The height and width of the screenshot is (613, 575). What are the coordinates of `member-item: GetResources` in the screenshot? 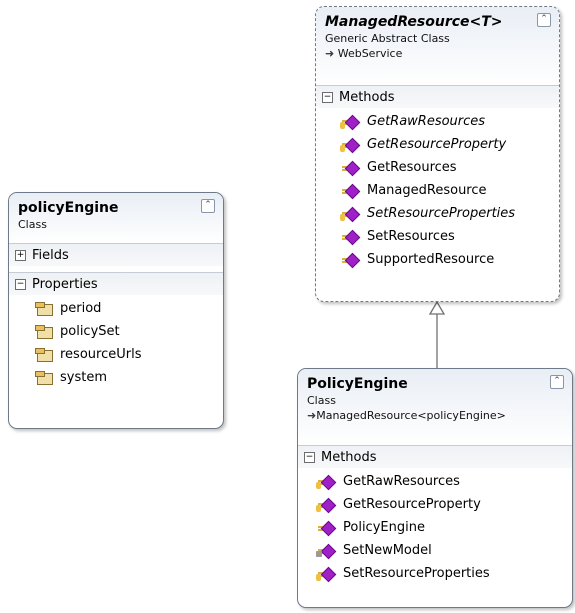 It's located at (437, 167).